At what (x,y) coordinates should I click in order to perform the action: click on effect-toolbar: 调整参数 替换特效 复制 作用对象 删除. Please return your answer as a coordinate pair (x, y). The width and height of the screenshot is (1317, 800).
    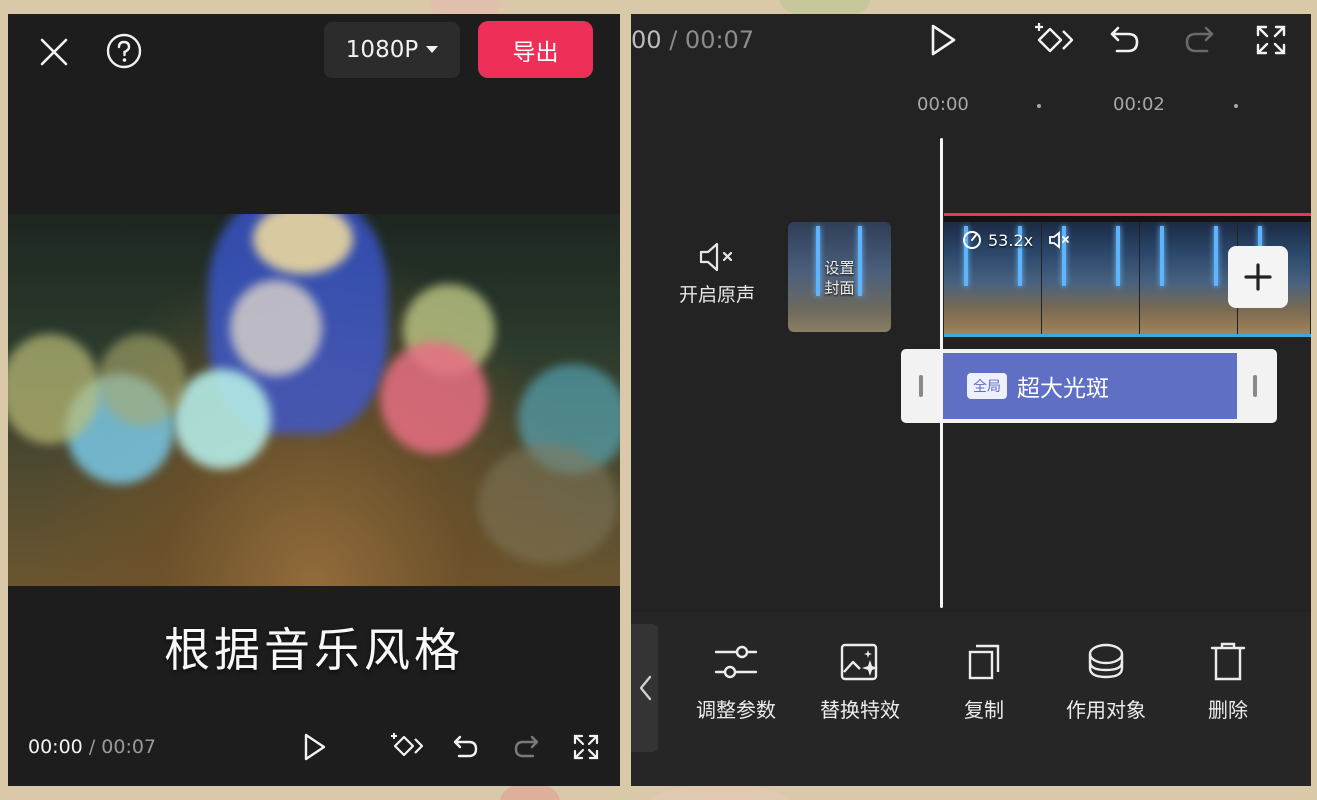
    Looking at the image, I should click on (971, 699).